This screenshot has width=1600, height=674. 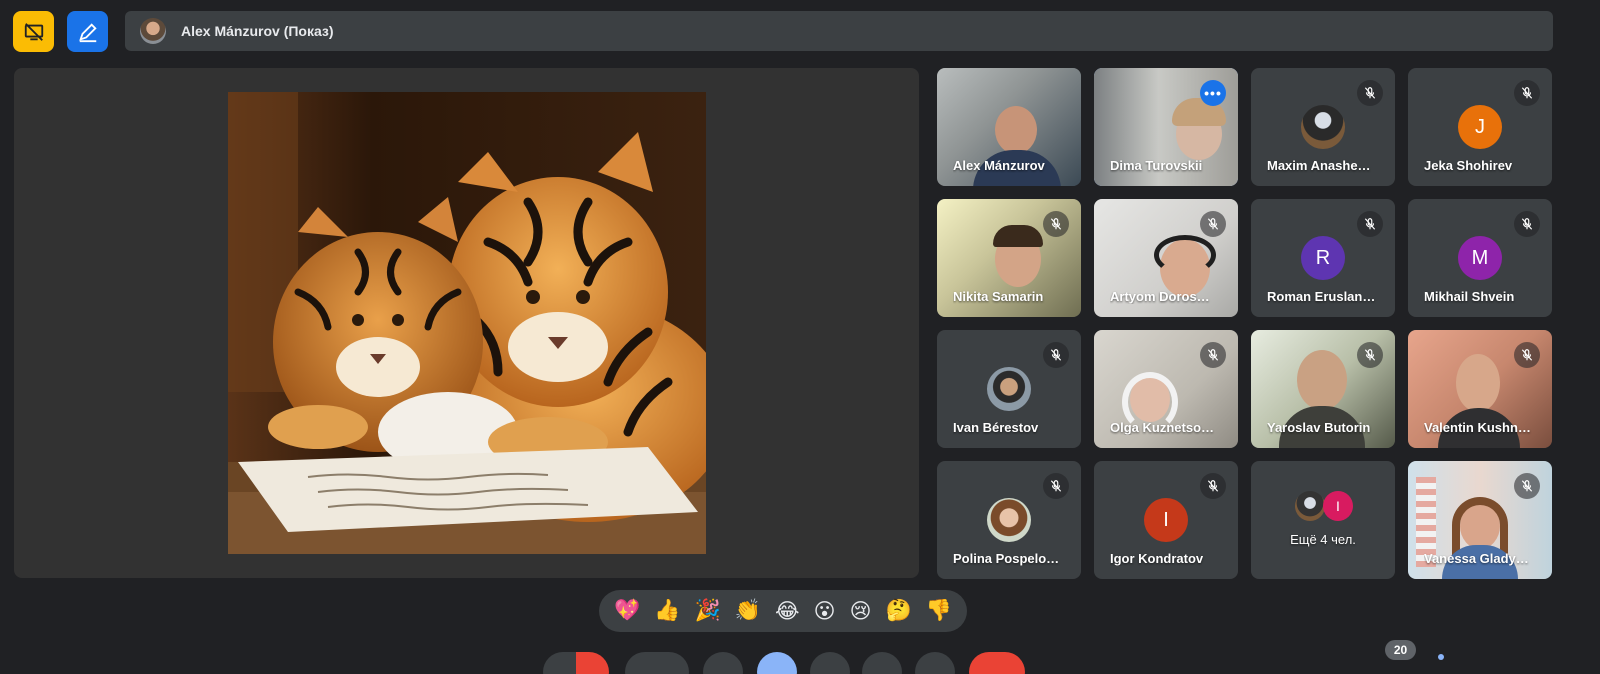 What do you see at coordinates (1166, 127) in the screenshot?
I see `participant-tile: ••• Dima Turovskii` at bounding box center [1166, 127].